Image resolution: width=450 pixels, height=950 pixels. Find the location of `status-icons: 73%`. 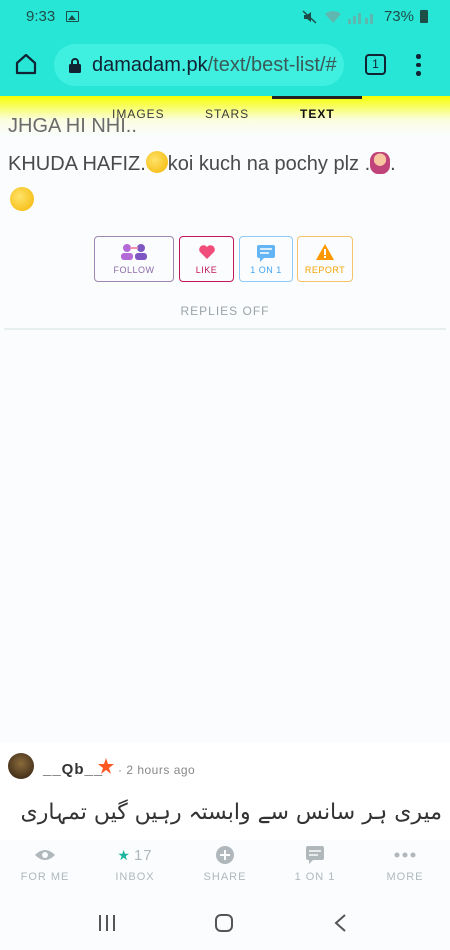

status-icons: 73% is located at coordinates (365, 16).